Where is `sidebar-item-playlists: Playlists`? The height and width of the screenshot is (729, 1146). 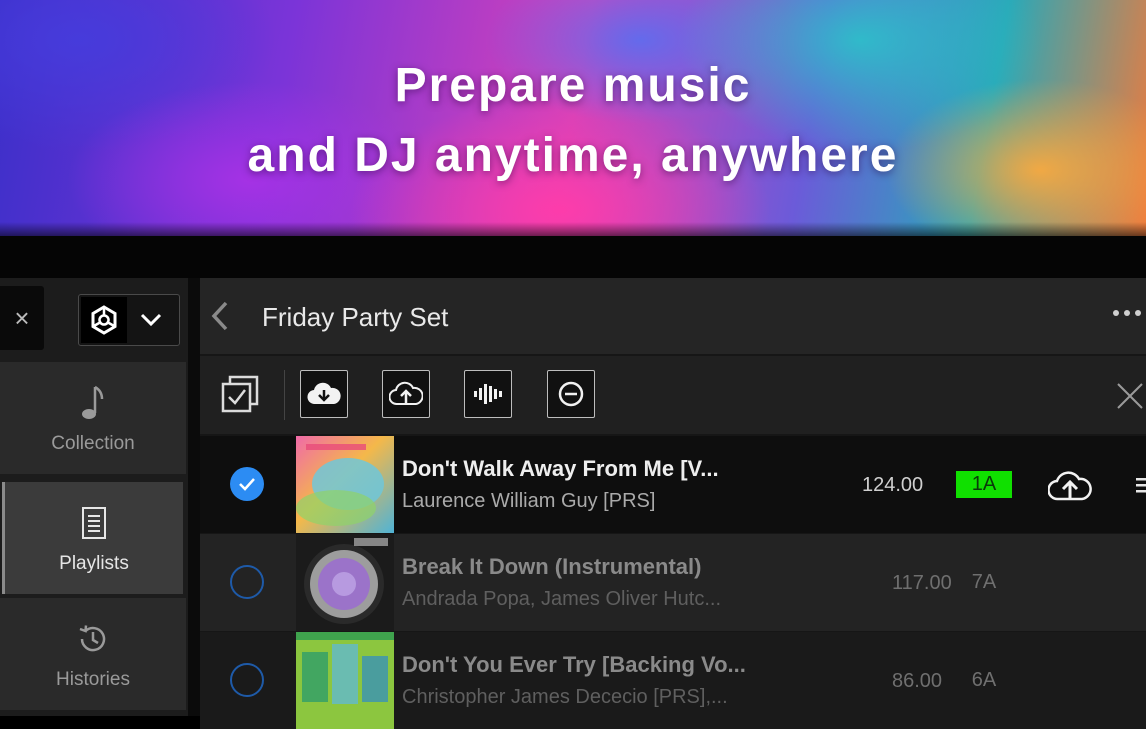 sidebar-item-playlists: Playlists is located at coordinates (92, 538).